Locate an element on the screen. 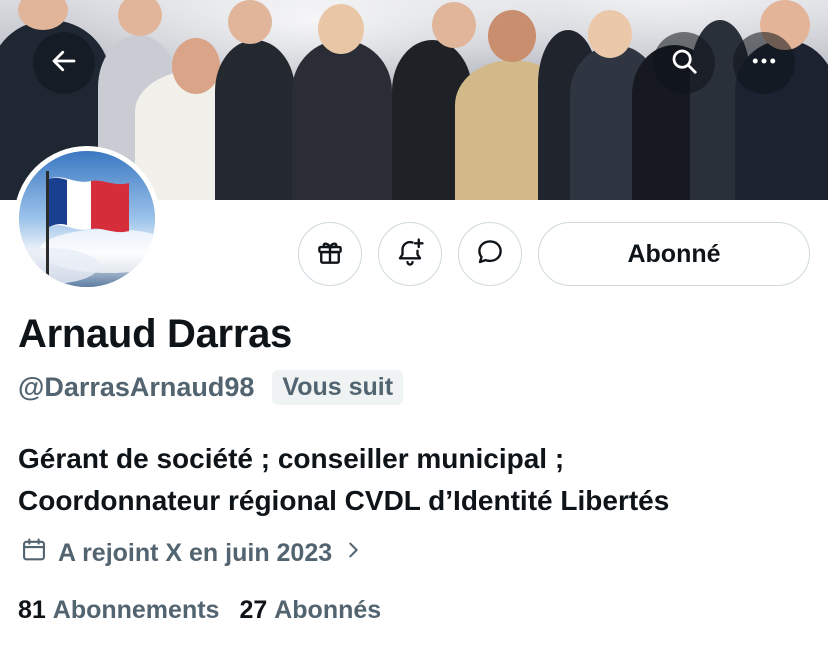  gift-button is located at coordinates (330, 254).